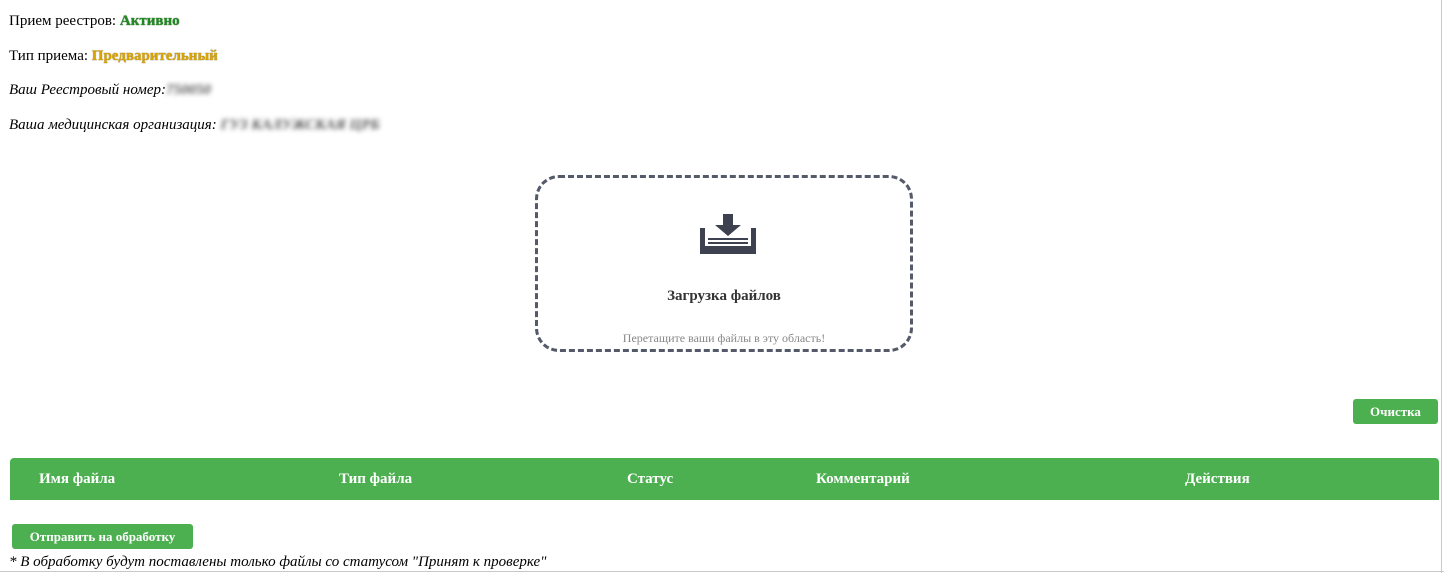 The height and width of the screenshot is (573, 1444). What do you see at coordinates (300, 125) in the screenshot?
I see `medical-org-value: ГУЗ КАЛУЖСКАЯ ЦРБ` at bounding box center [300, 125].